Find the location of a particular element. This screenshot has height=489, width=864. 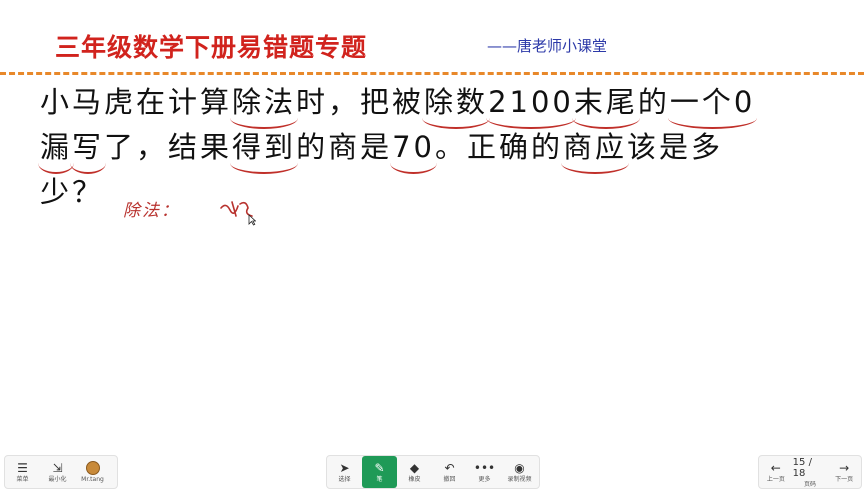

page-title: 三年级数学下册易错题专题 is located at coordinates (211, 47).